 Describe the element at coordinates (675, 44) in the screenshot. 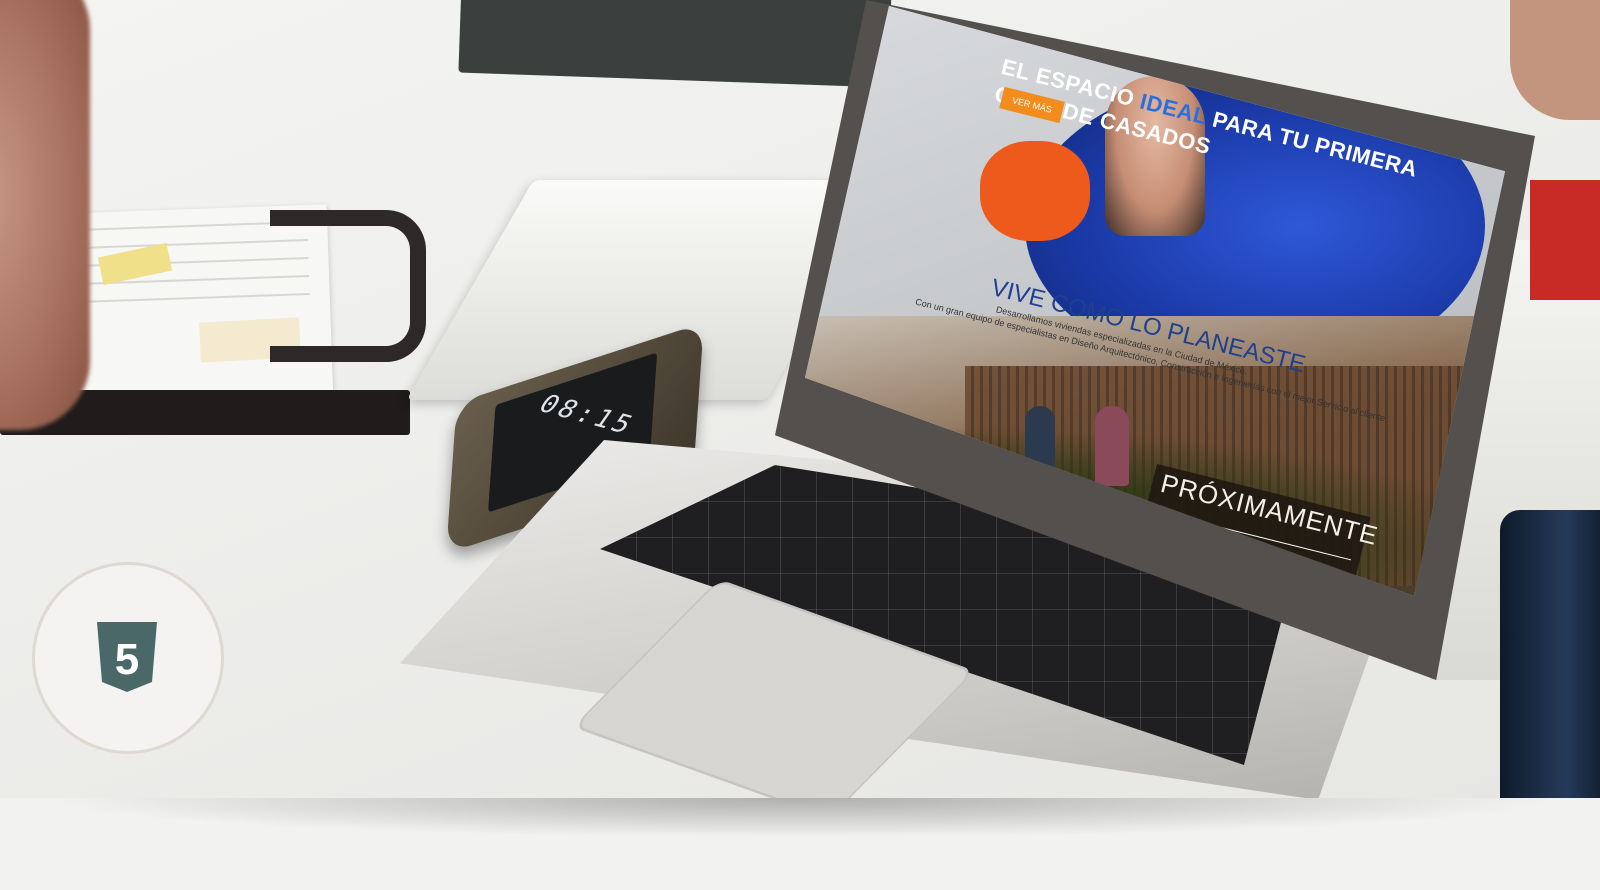

I see `dark-folder` at that location.